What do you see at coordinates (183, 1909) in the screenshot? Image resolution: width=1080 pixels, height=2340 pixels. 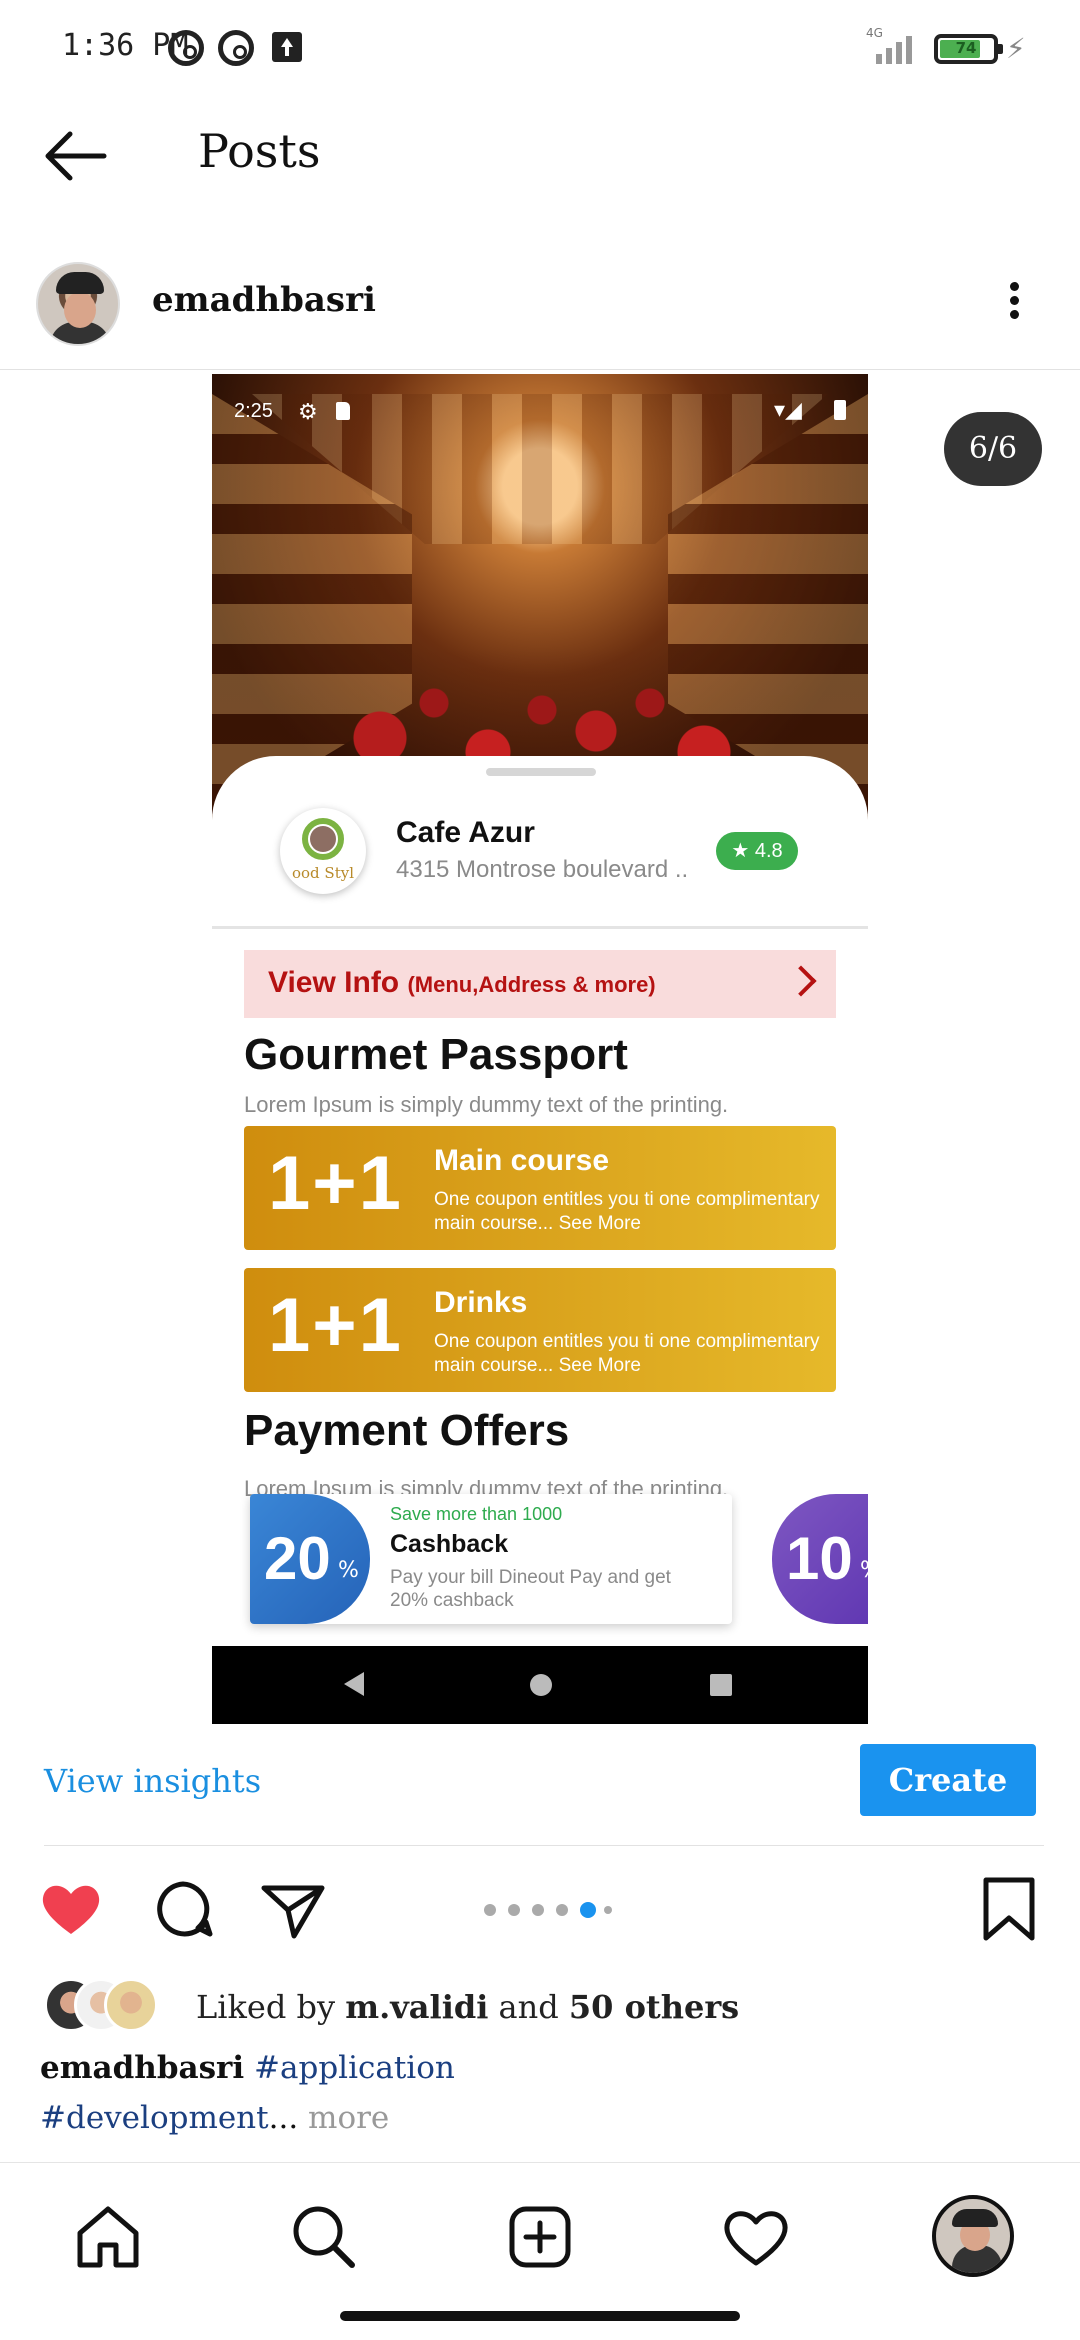 I see `comment-icon` at bounding box center [183, 1909].